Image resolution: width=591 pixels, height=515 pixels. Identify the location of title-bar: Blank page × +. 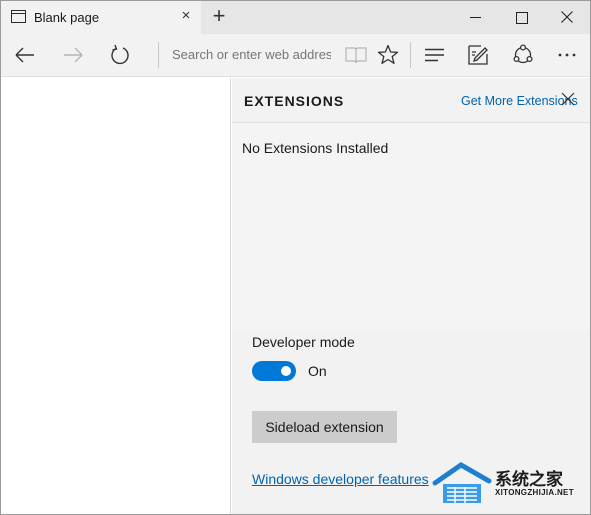
(295, 17).